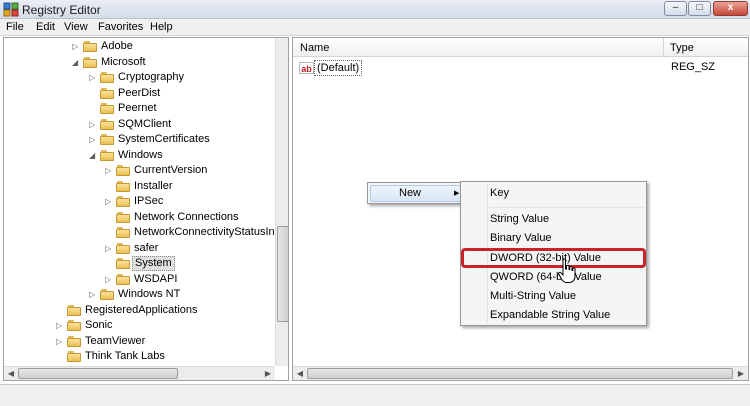 The image size is (750, 406). Describe the element at coordinates (140, 154) in the screenshot. I see `tree-item-label: Windows` at that location.